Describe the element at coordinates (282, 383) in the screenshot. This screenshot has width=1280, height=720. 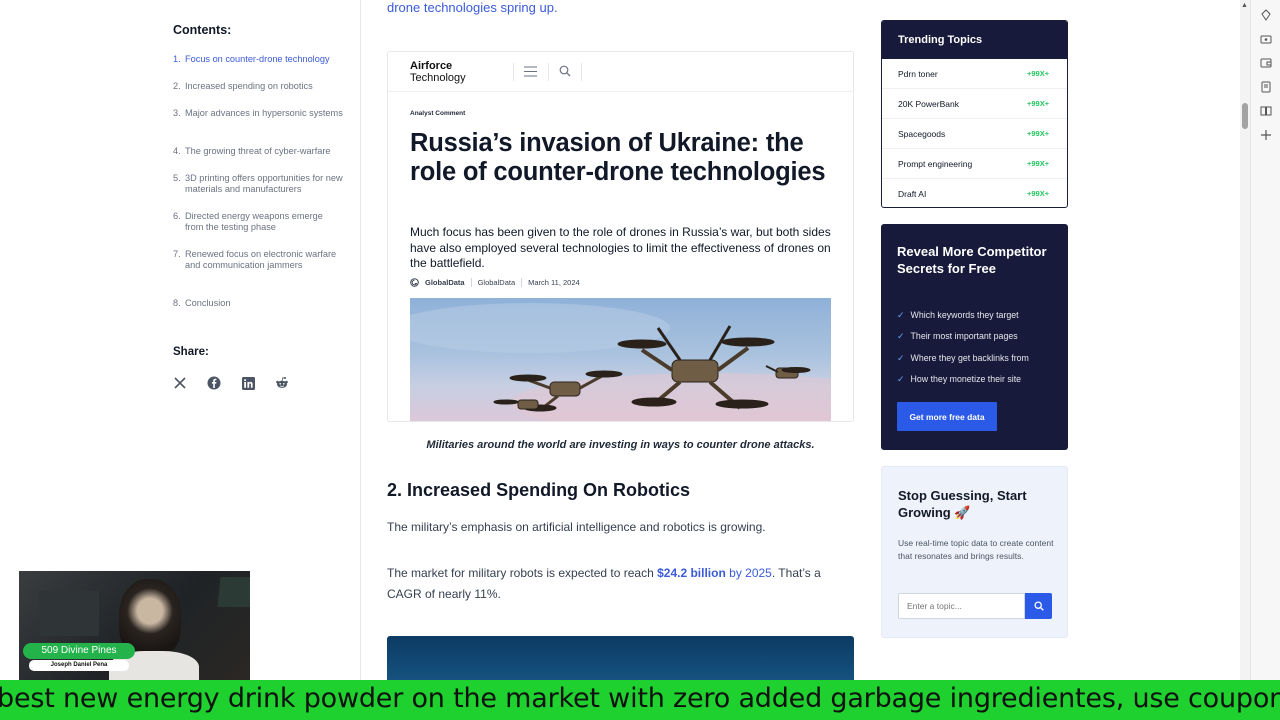
I see `reddit-icon` at that location.